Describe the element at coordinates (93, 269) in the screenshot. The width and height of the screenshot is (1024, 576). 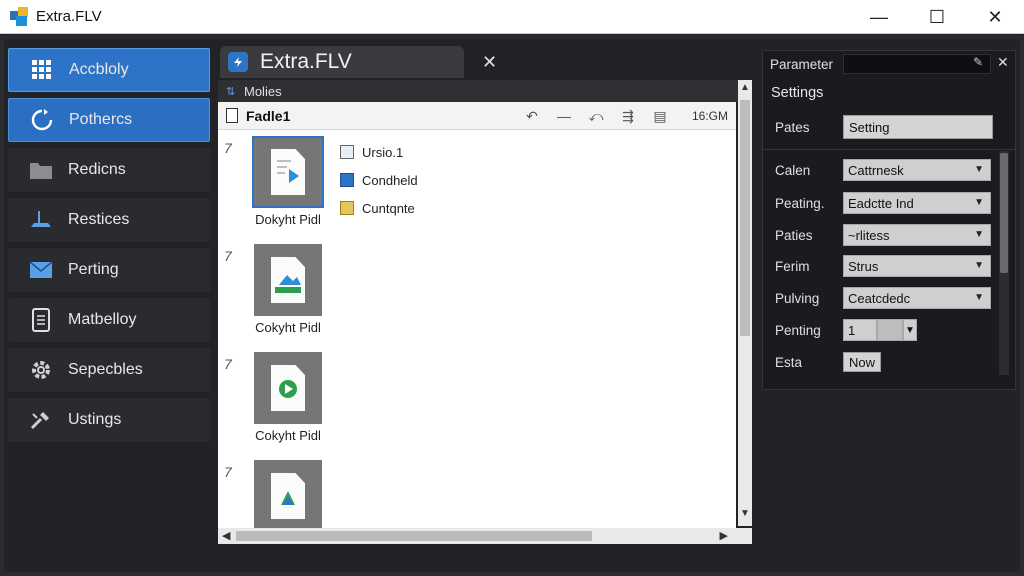
I see `sidebar-item-label: Perting` at that location.